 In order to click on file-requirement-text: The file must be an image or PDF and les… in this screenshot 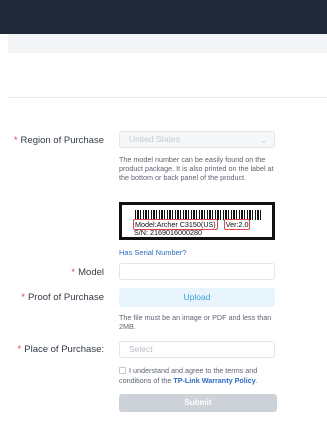, I will do `click(195, 322)`.